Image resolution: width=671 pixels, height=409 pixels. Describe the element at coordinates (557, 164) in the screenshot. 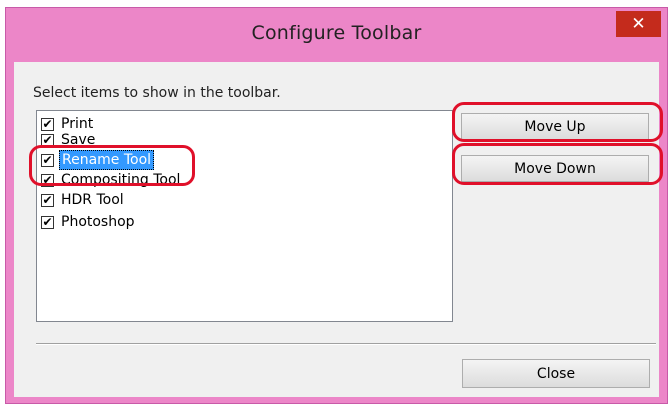

I see `highlight-move-down` at that location.